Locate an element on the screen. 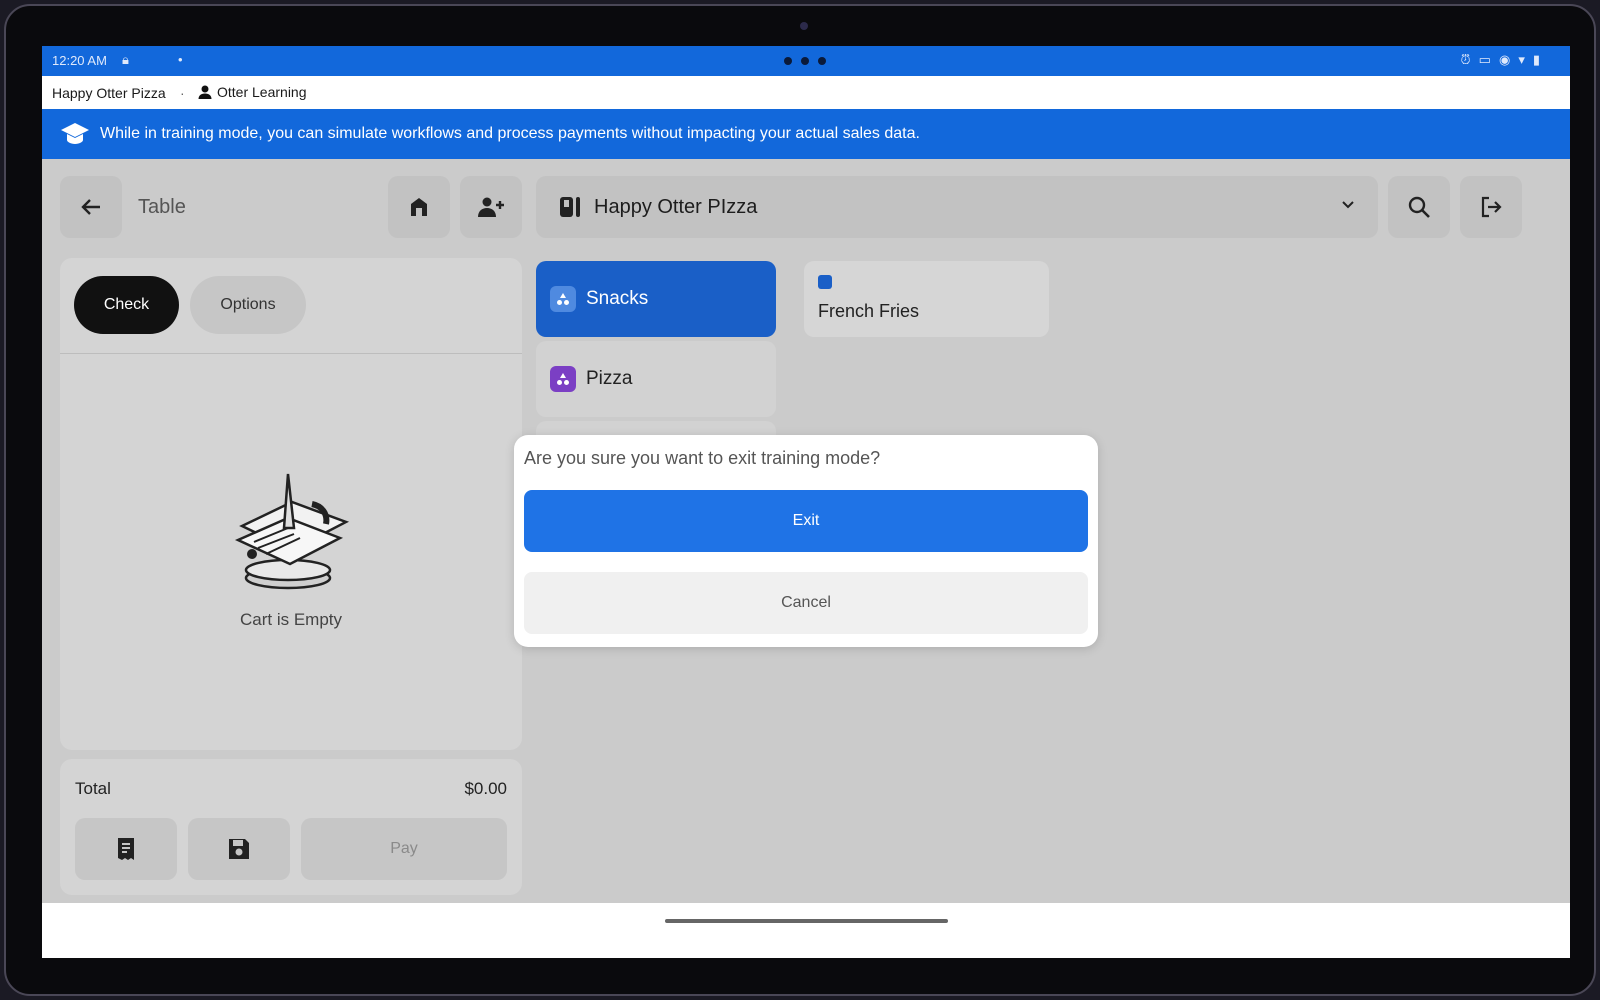  save-icon is located at coordinates (239, 849).